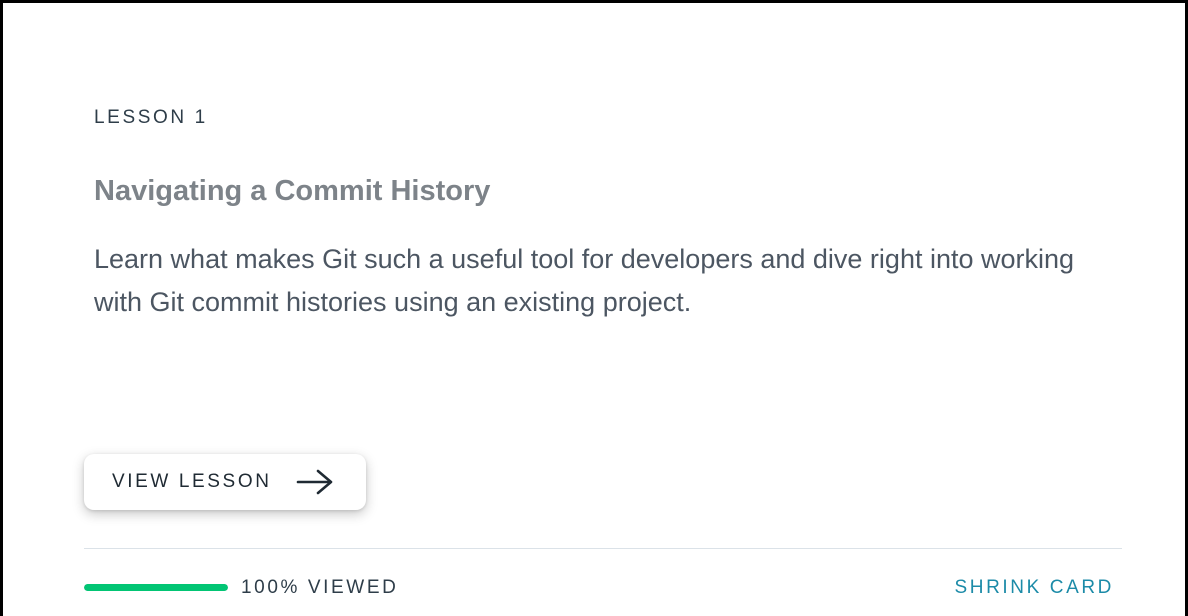  Describe the element at coordinates (603, 548) in the screenshot. I see `divider` at that location.